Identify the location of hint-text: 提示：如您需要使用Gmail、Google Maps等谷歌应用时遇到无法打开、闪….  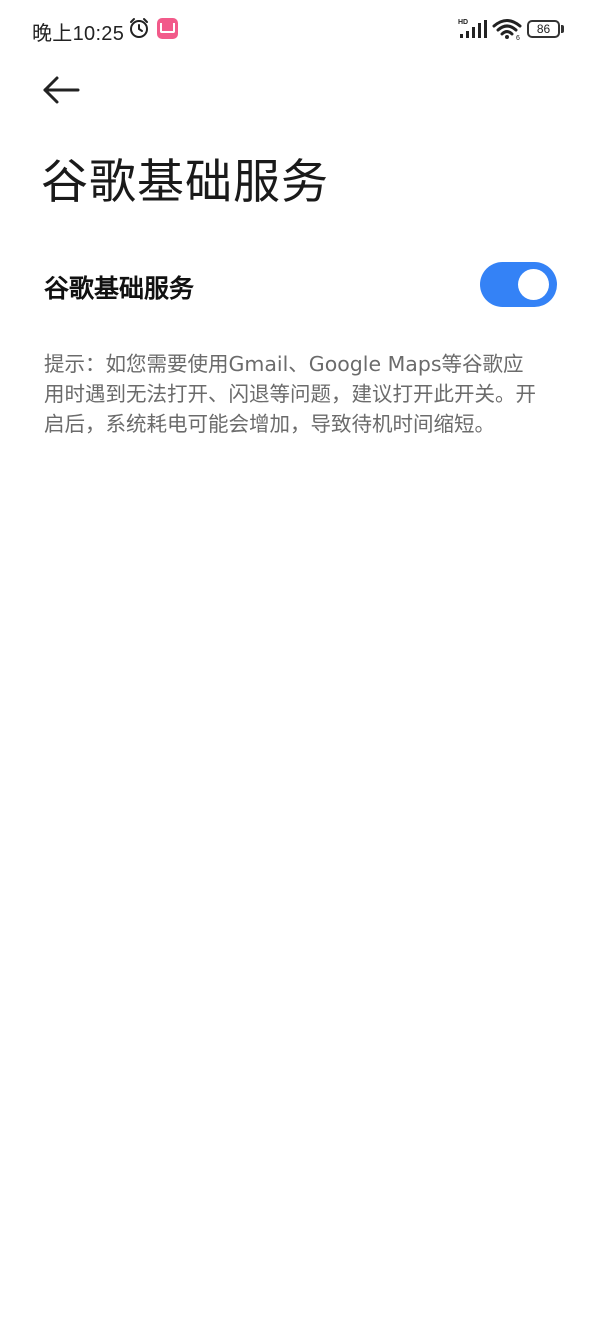
(290, 394).